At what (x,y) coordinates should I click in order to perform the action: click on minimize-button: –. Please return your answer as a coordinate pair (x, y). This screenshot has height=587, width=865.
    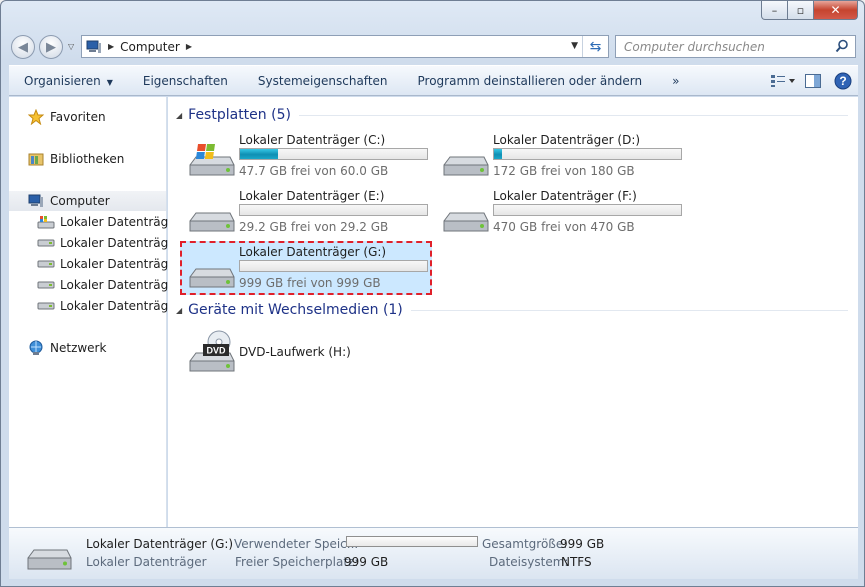
    Looking at the image, I should click on (774, 10).